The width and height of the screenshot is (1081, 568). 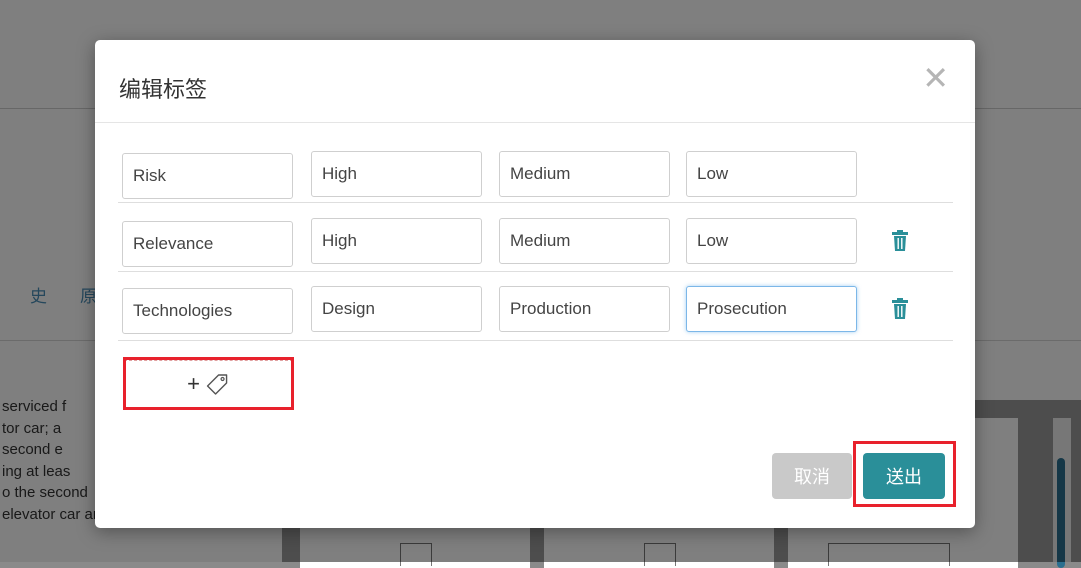 What do you see at coordinates (183, 310) in the screenshot?
I see `tag-category-value: Technologies` at bounding box center [183, 310].